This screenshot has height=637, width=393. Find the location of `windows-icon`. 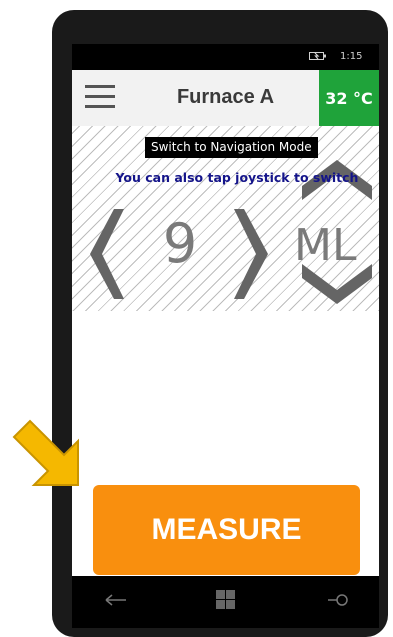

windows-icon is located at coordinates (226, 600).